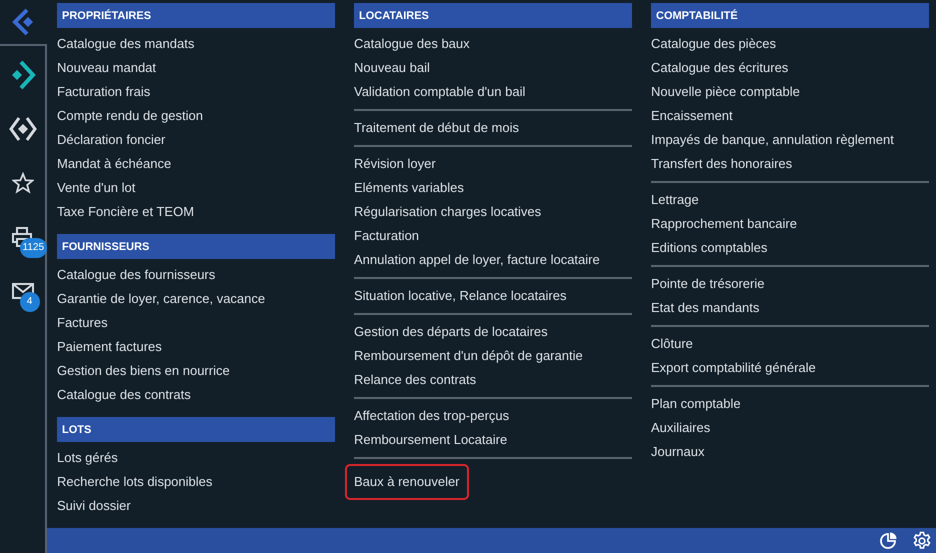  What do you see at coordinates (460, 296) in the screenshot?
I see `menu-item: Situation locative, Relance locataires` at bounding box center [460, 296].